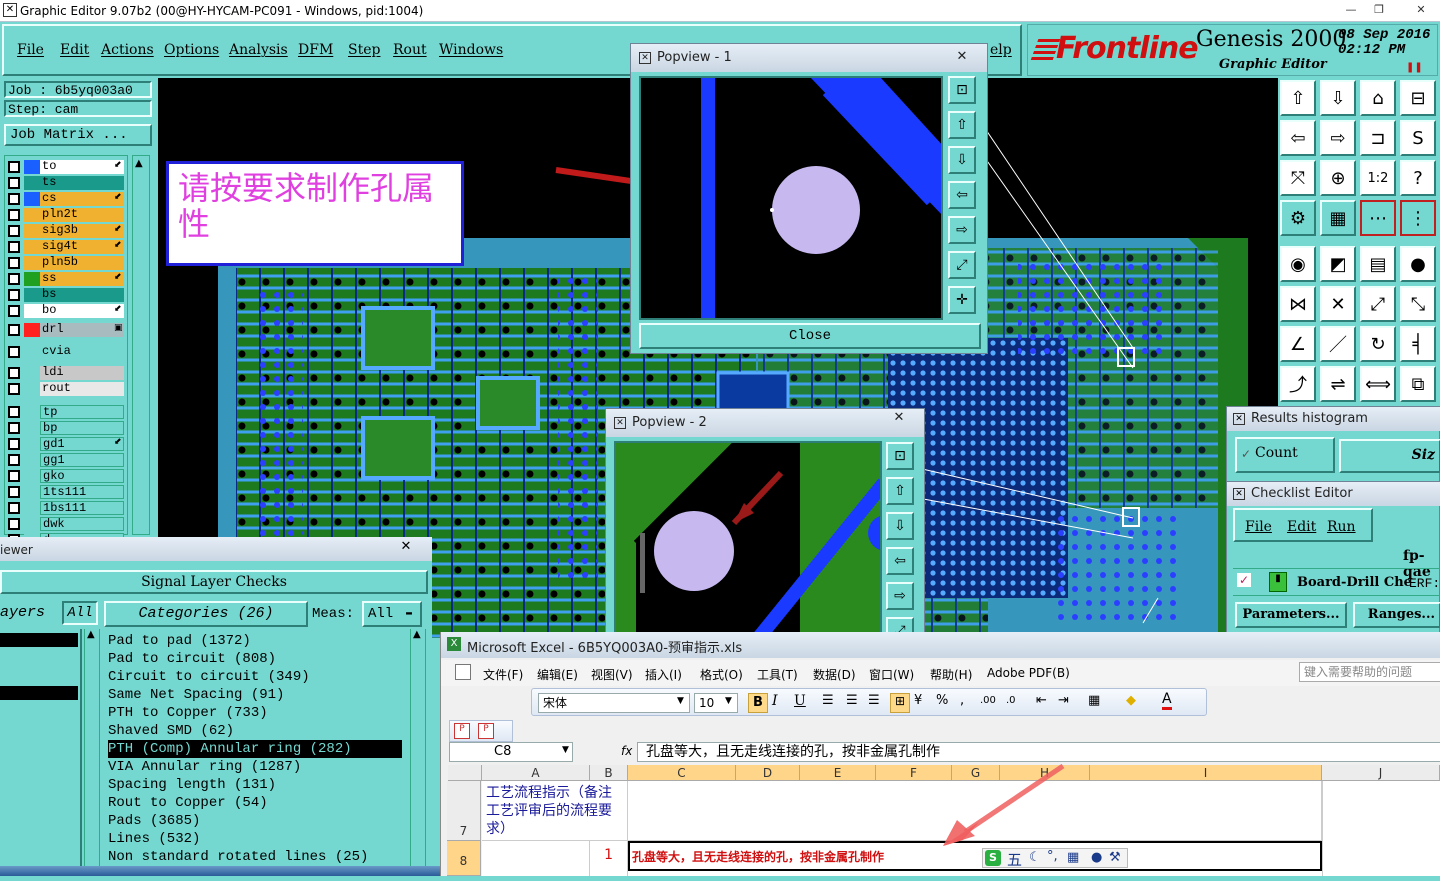 This screenshot has width=1440, height=881. What do you see at coordinates (874, 700) in the screenshot?
I see `align-right-icon: ☰` at bounding box center [874, 700].